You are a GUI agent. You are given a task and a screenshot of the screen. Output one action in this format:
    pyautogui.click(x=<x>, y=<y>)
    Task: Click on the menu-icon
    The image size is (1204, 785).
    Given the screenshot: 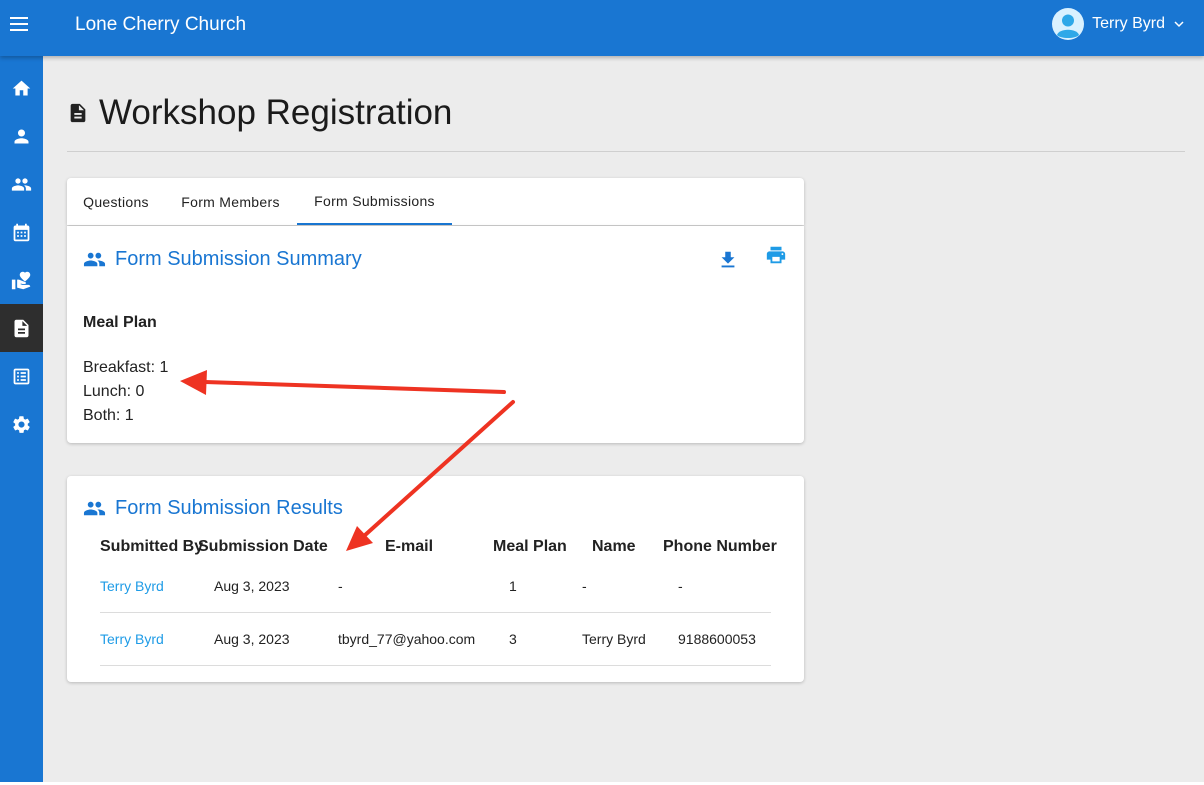 What is the action you would take?
    pyautogui.click(x=19, y=24)
    